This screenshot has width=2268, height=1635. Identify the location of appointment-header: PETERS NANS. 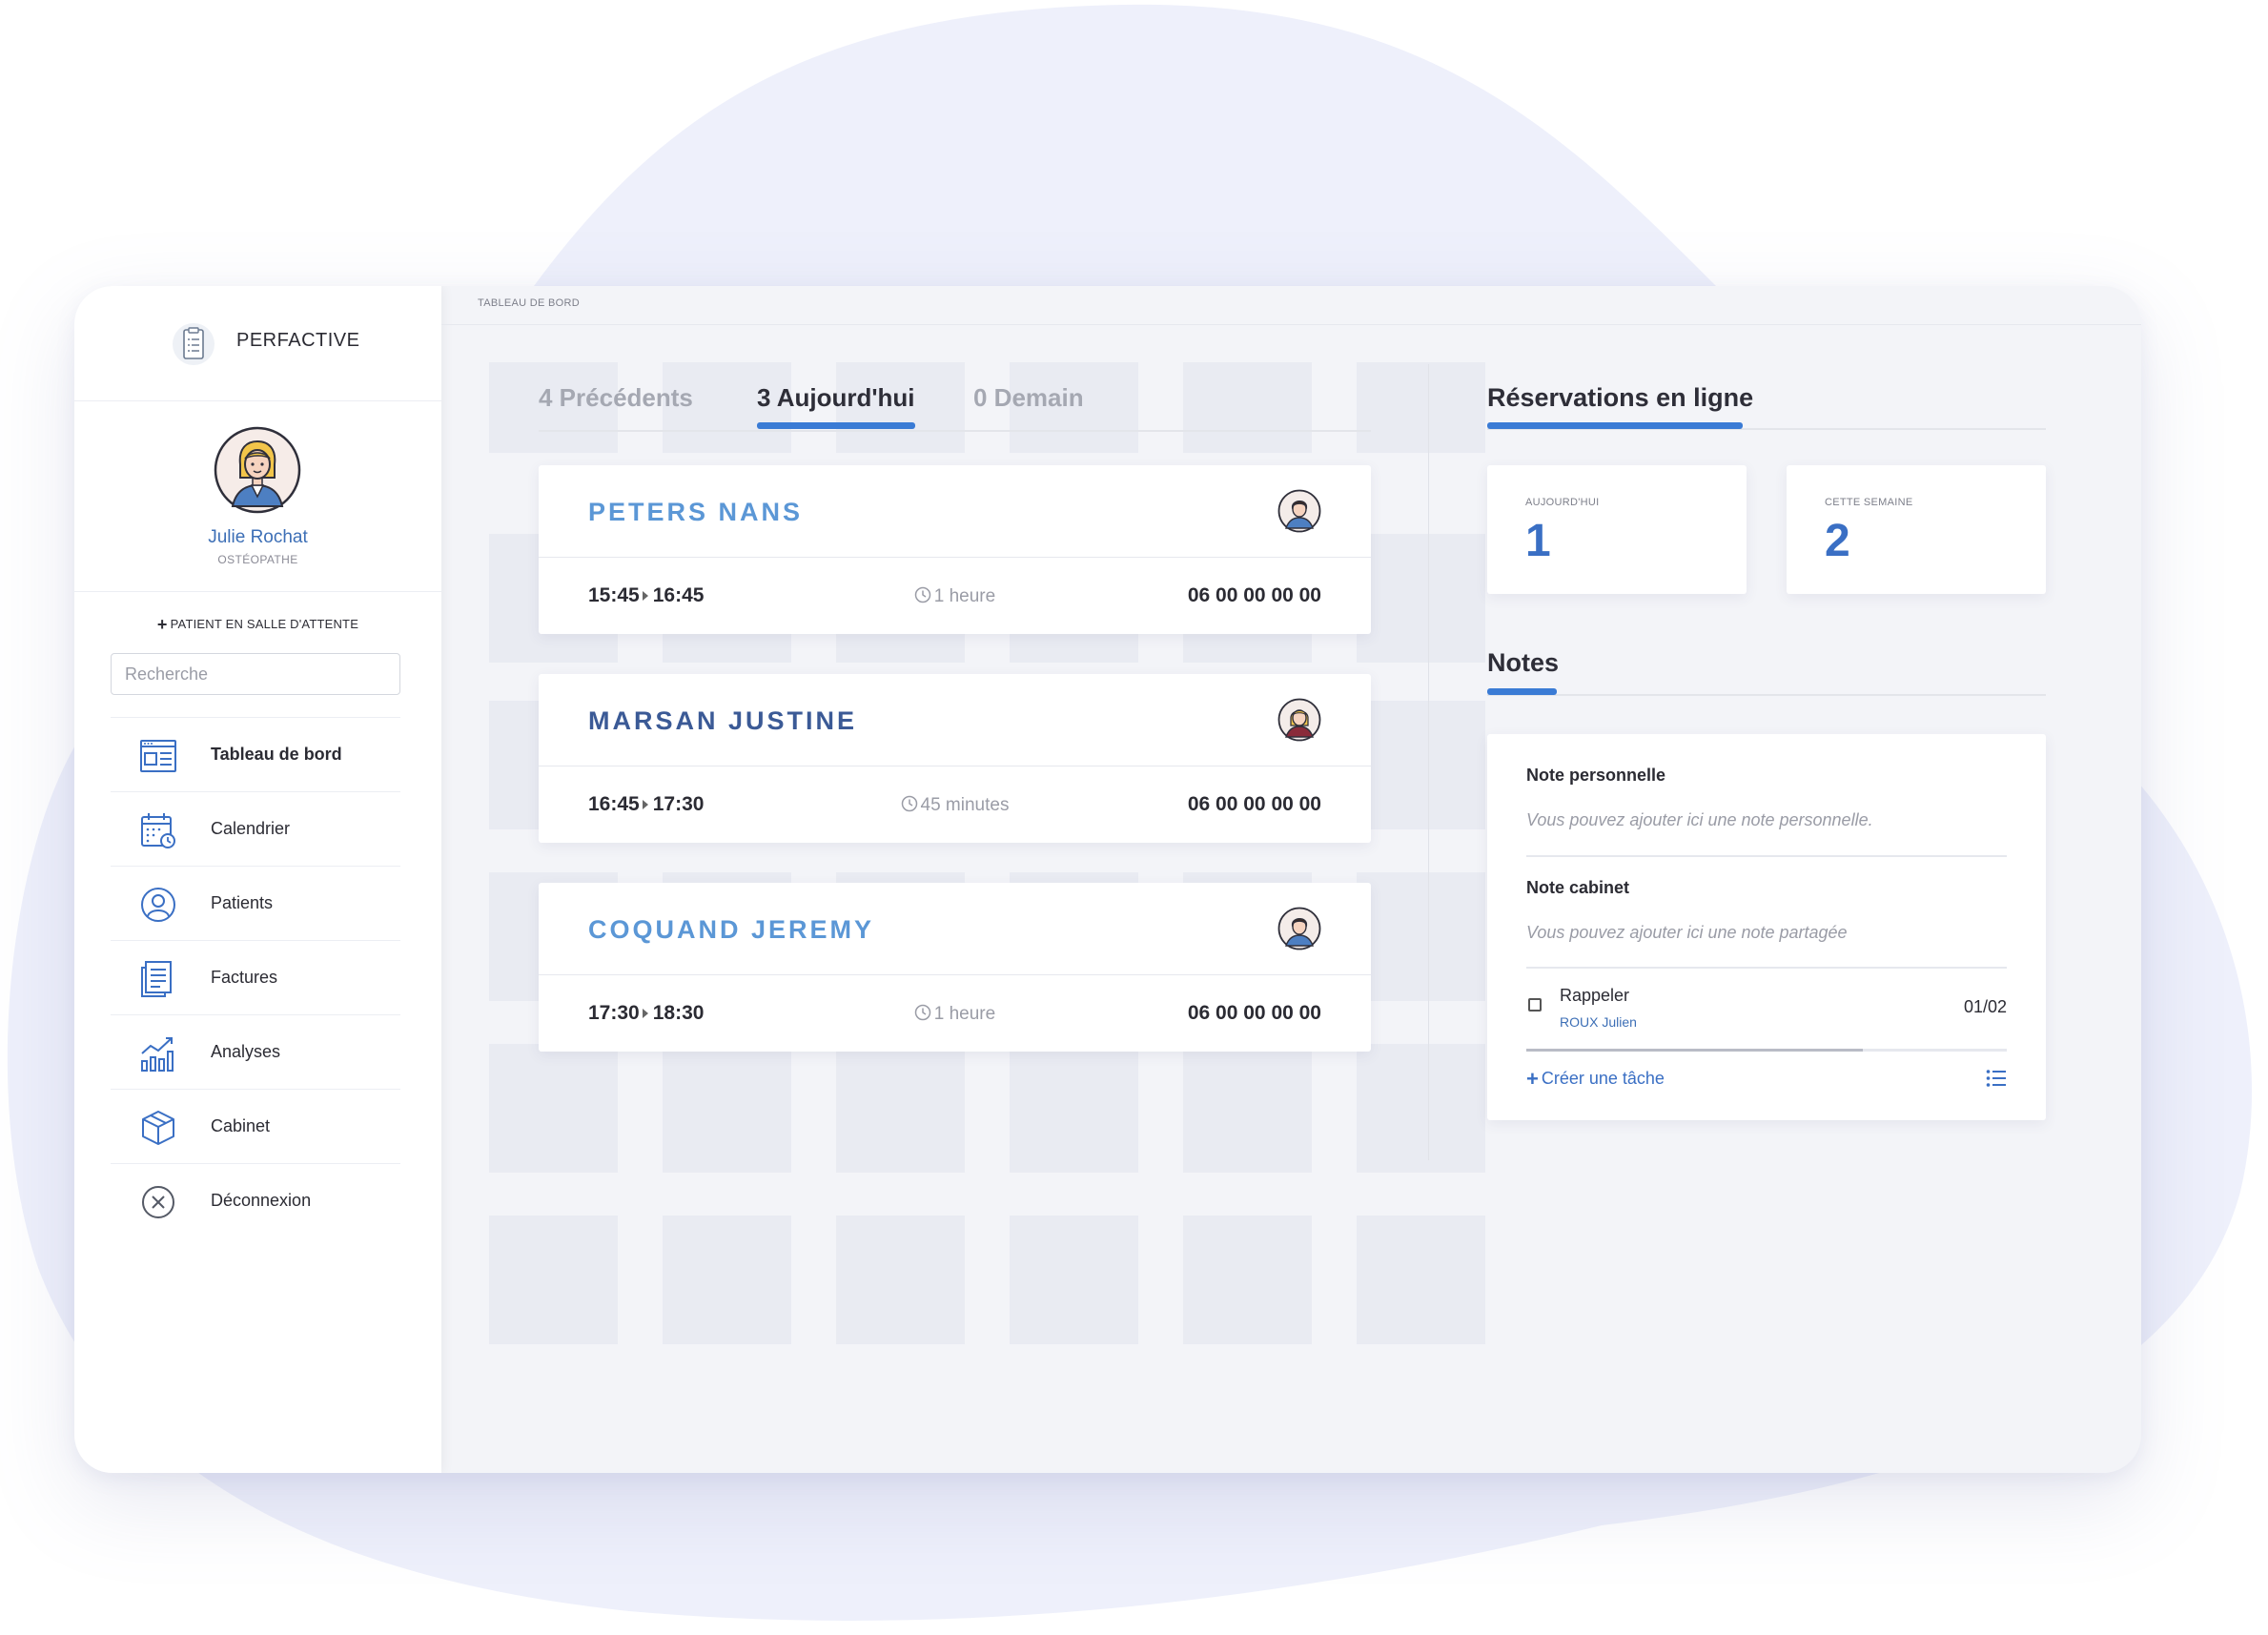
(955, 512).